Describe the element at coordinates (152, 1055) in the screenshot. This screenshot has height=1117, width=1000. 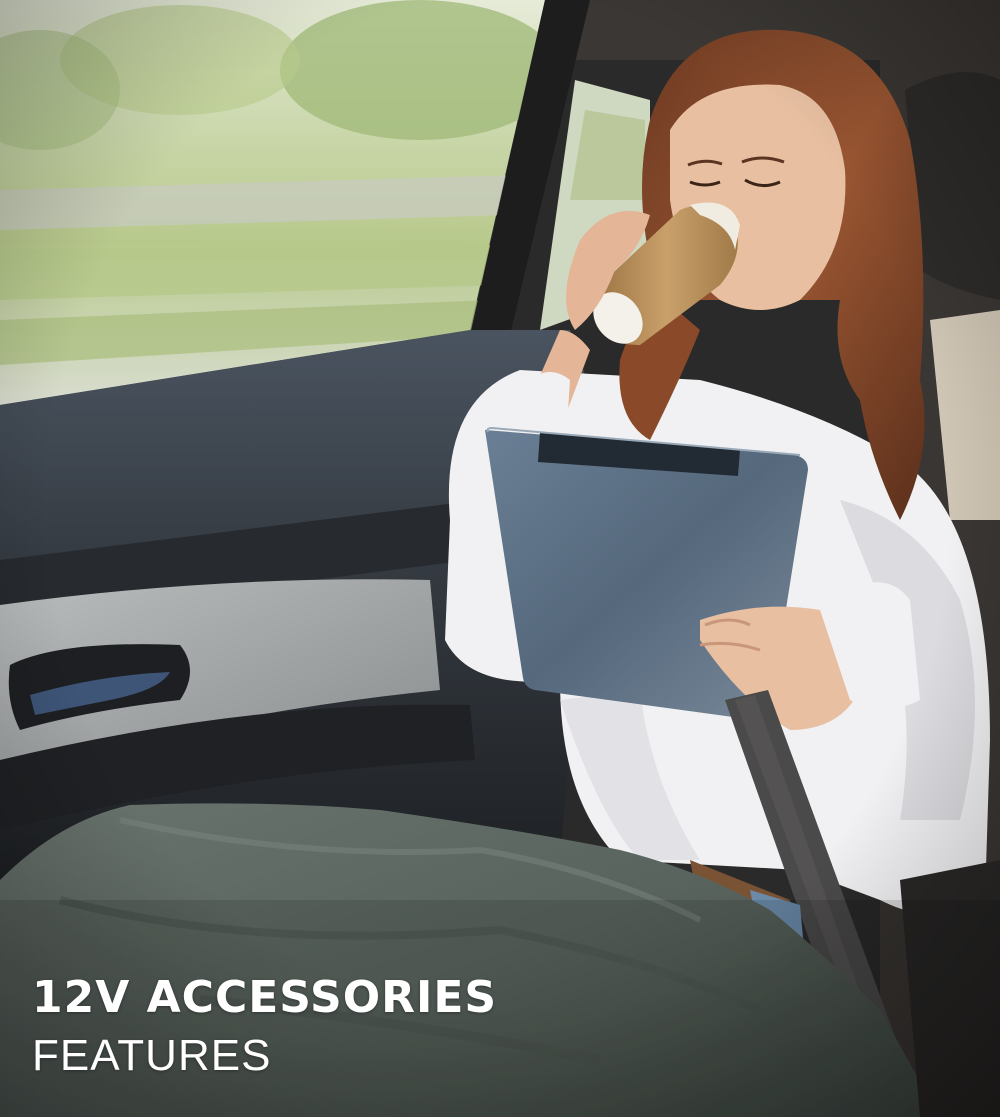
I see `hero-subtitle: FEATURES` at that location.